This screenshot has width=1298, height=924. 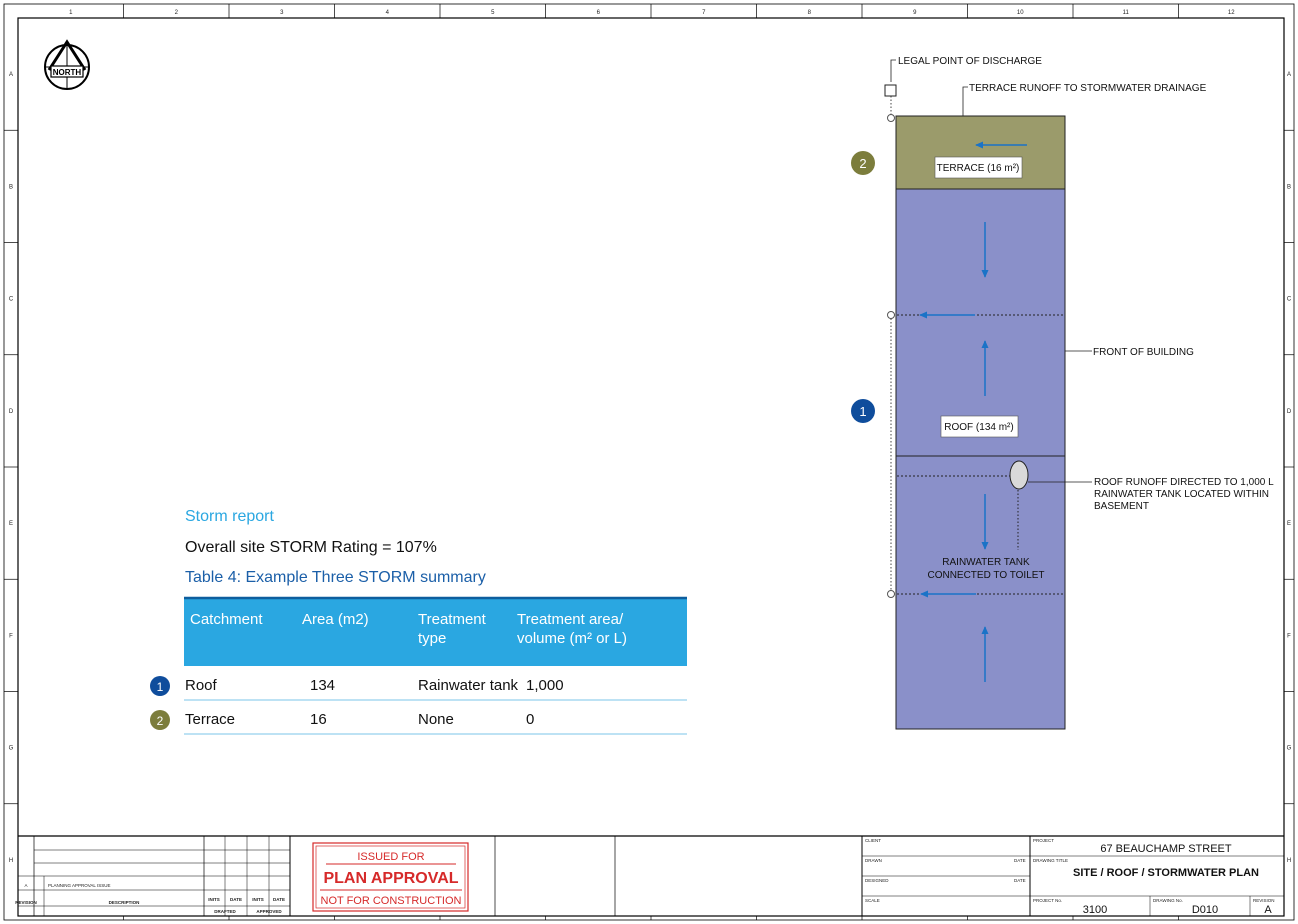 I want to click on stamp-line3: NOT FOR CONSTRUCTION, so click(x=391, y=901).